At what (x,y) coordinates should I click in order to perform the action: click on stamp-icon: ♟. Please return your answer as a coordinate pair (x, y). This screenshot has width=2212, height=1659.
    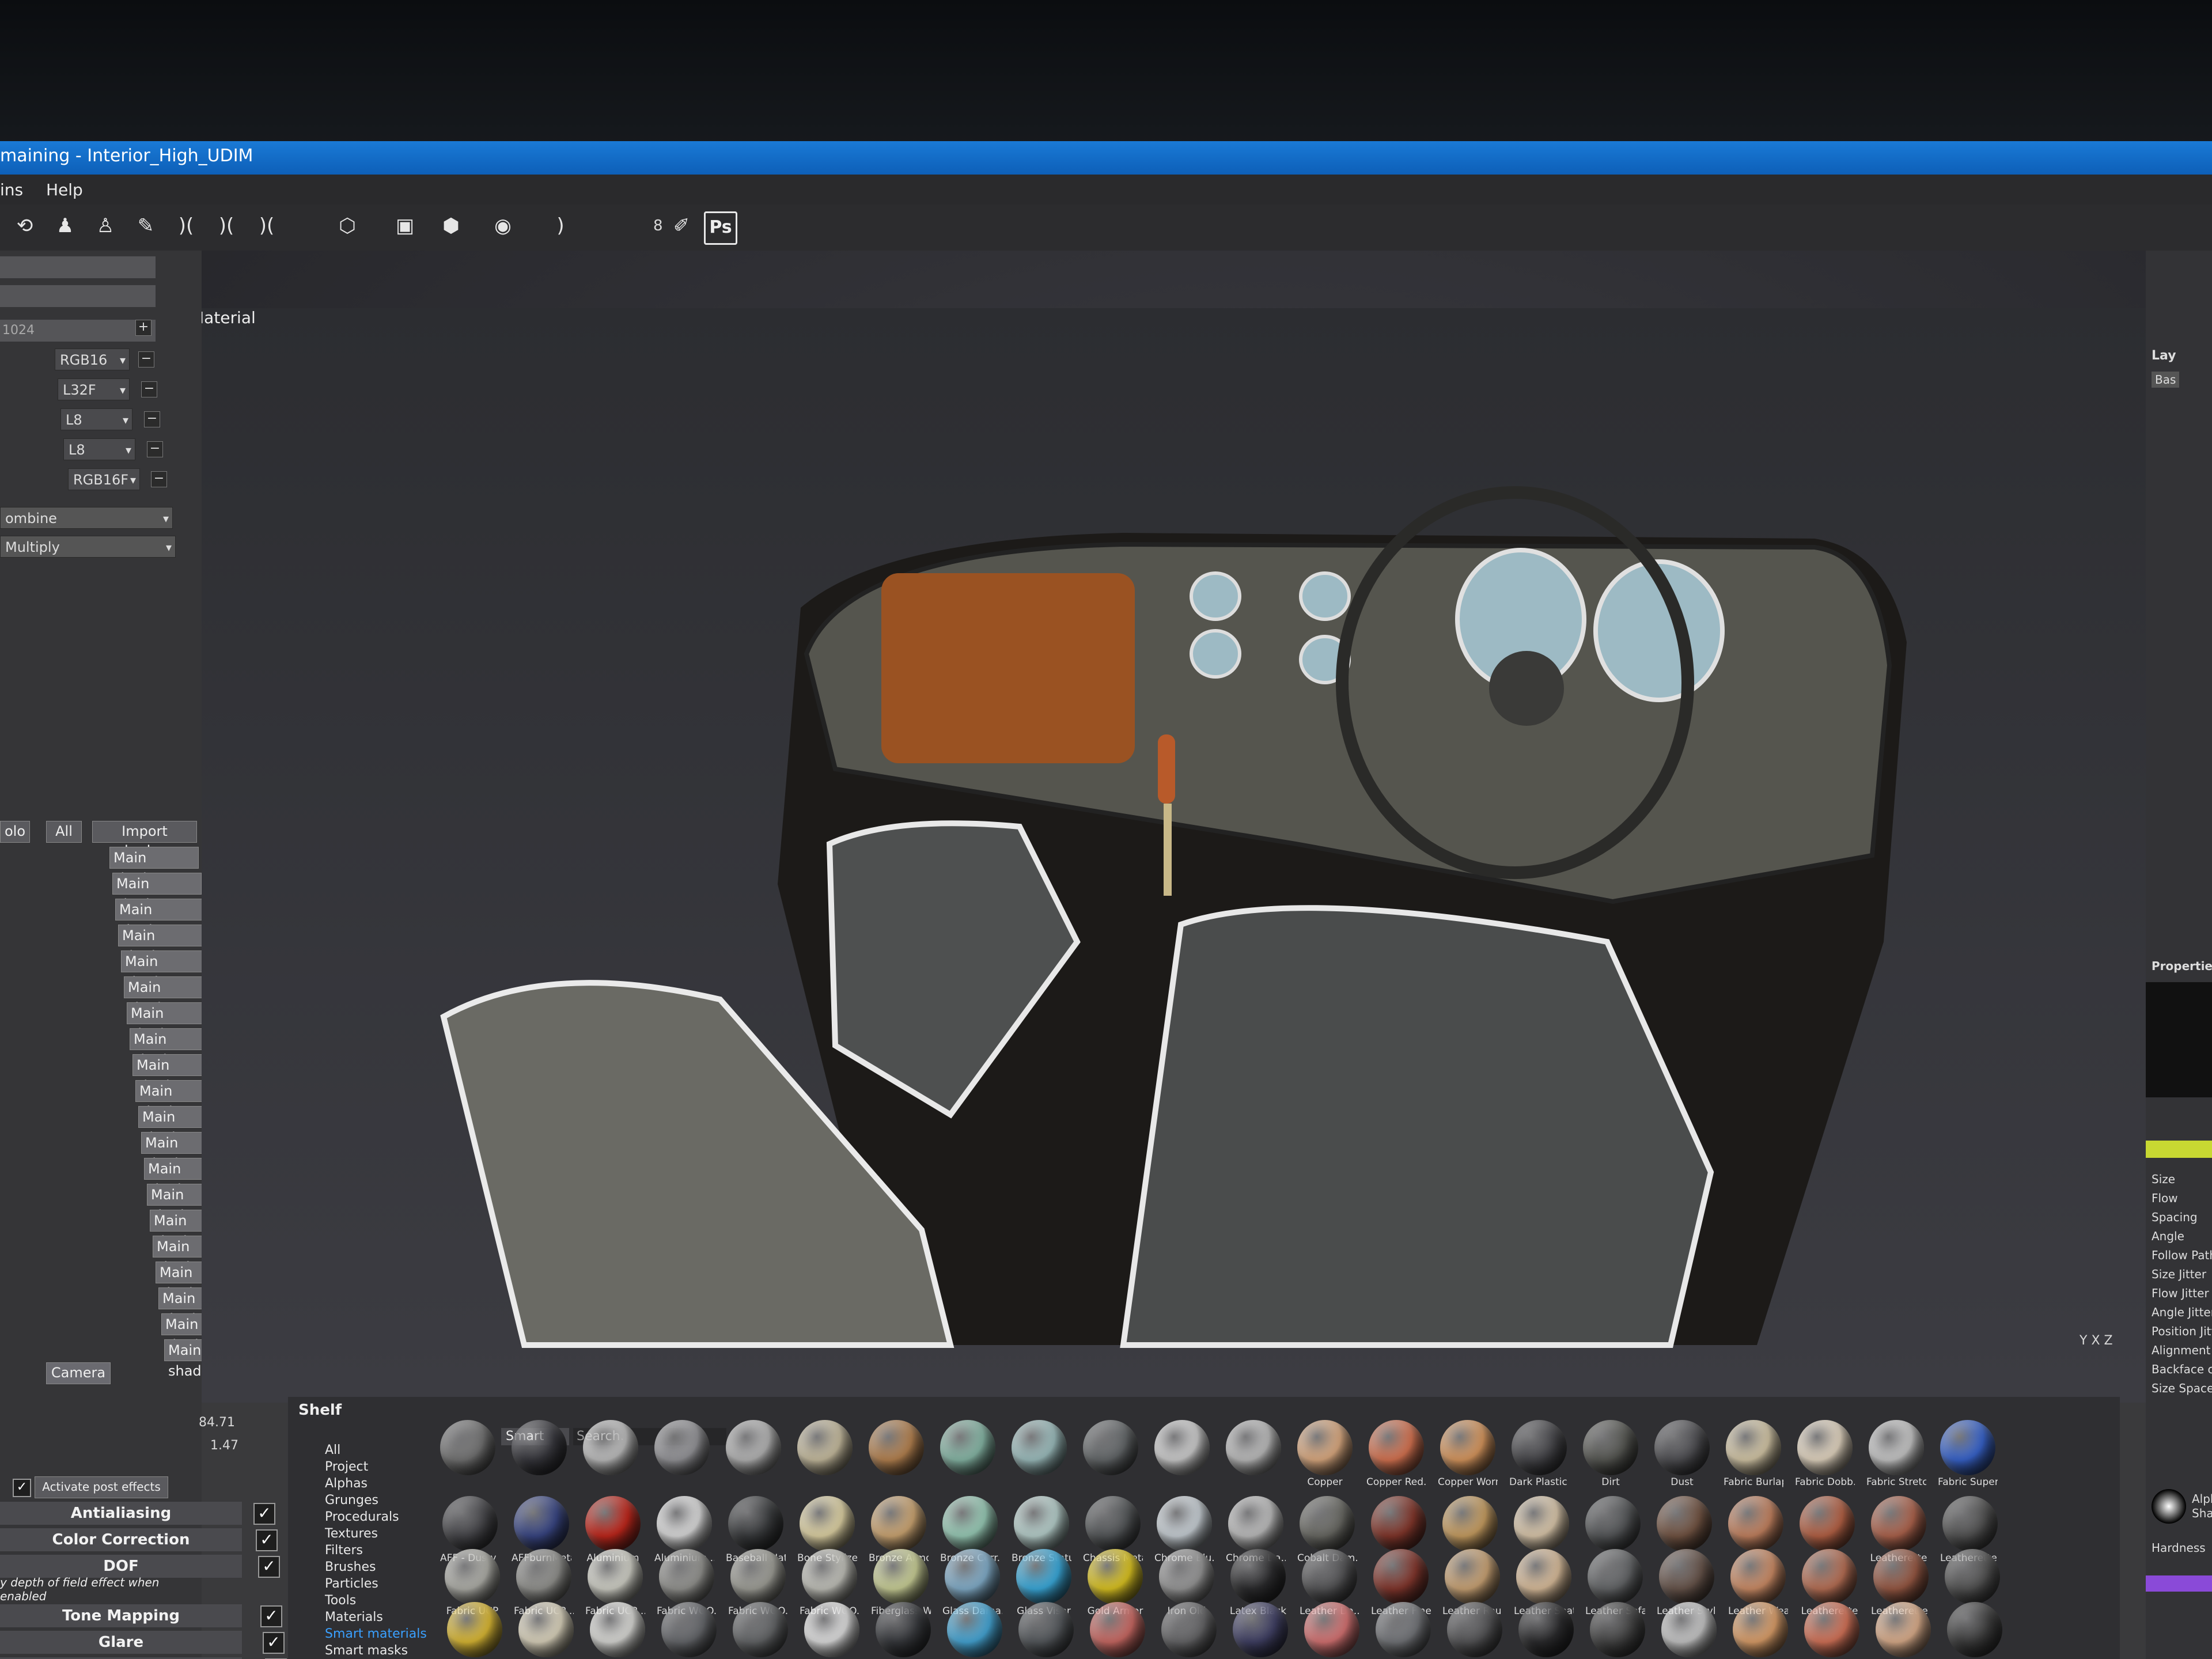
    Looking at the image, I should click on (65, 226).